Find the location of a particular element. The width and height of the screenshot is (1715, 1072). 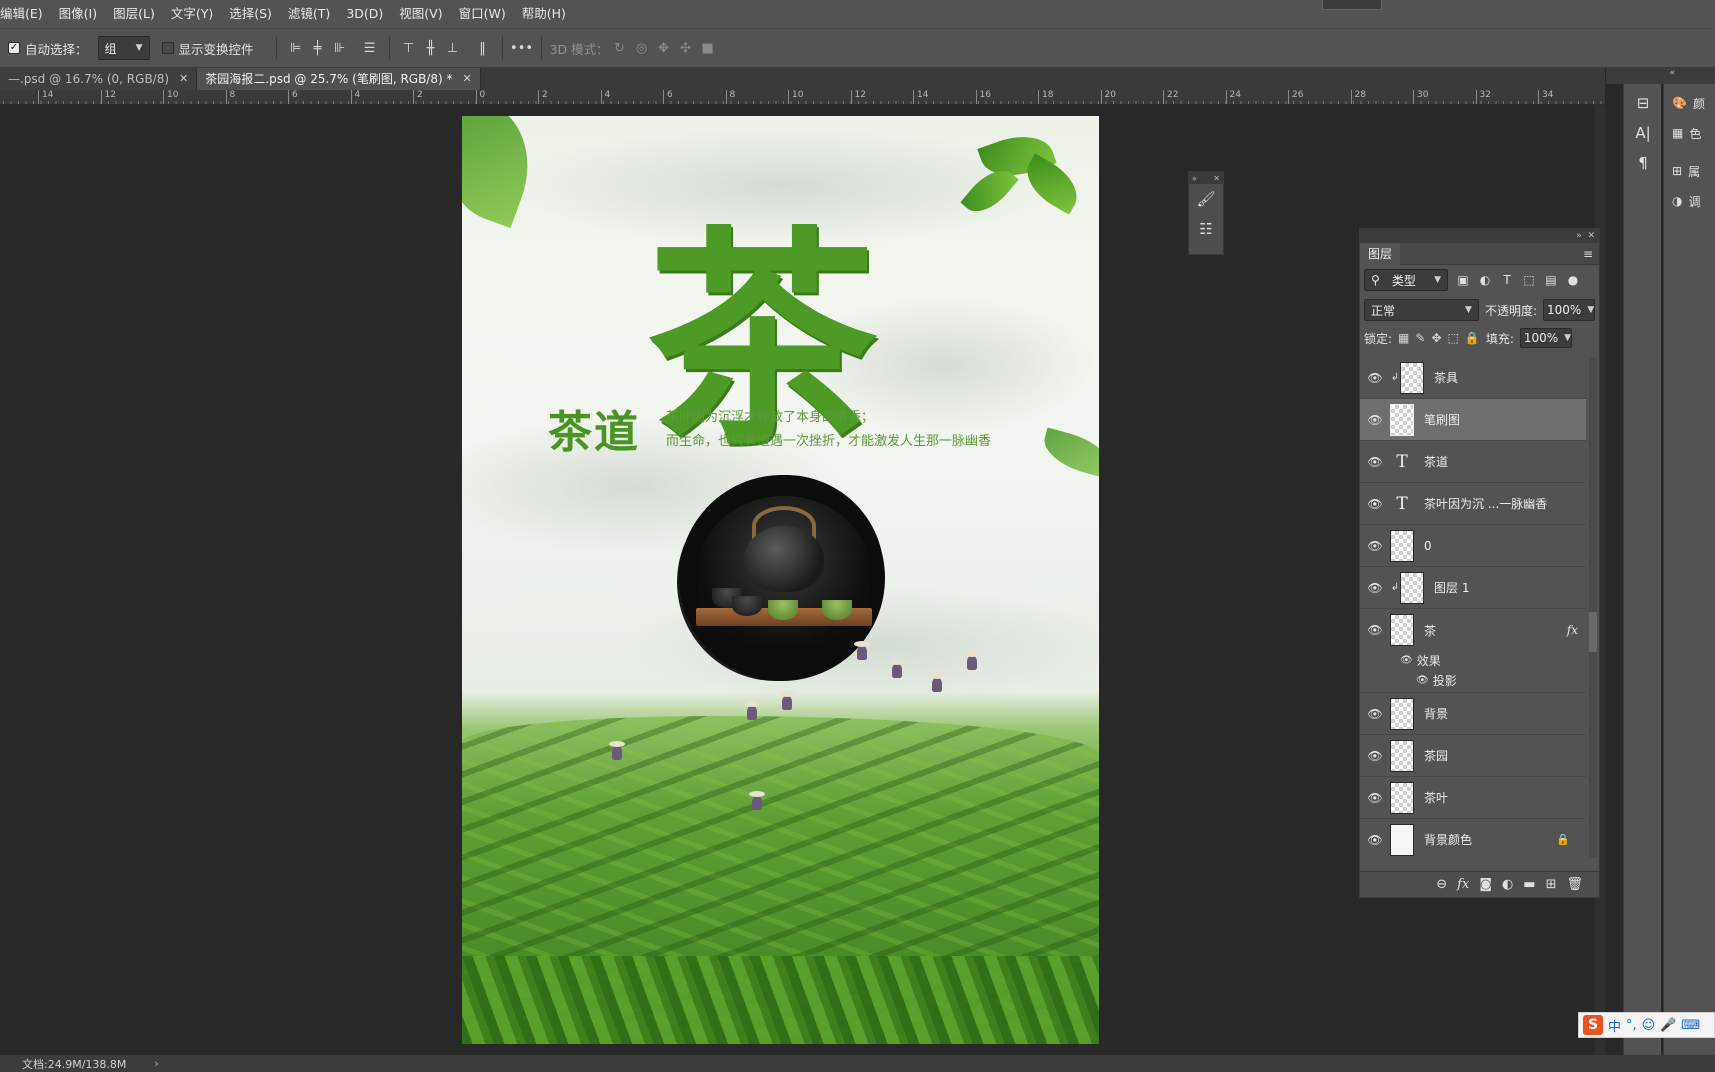

lock-position-icon: ✥ is located at coordinates (1436, 338).